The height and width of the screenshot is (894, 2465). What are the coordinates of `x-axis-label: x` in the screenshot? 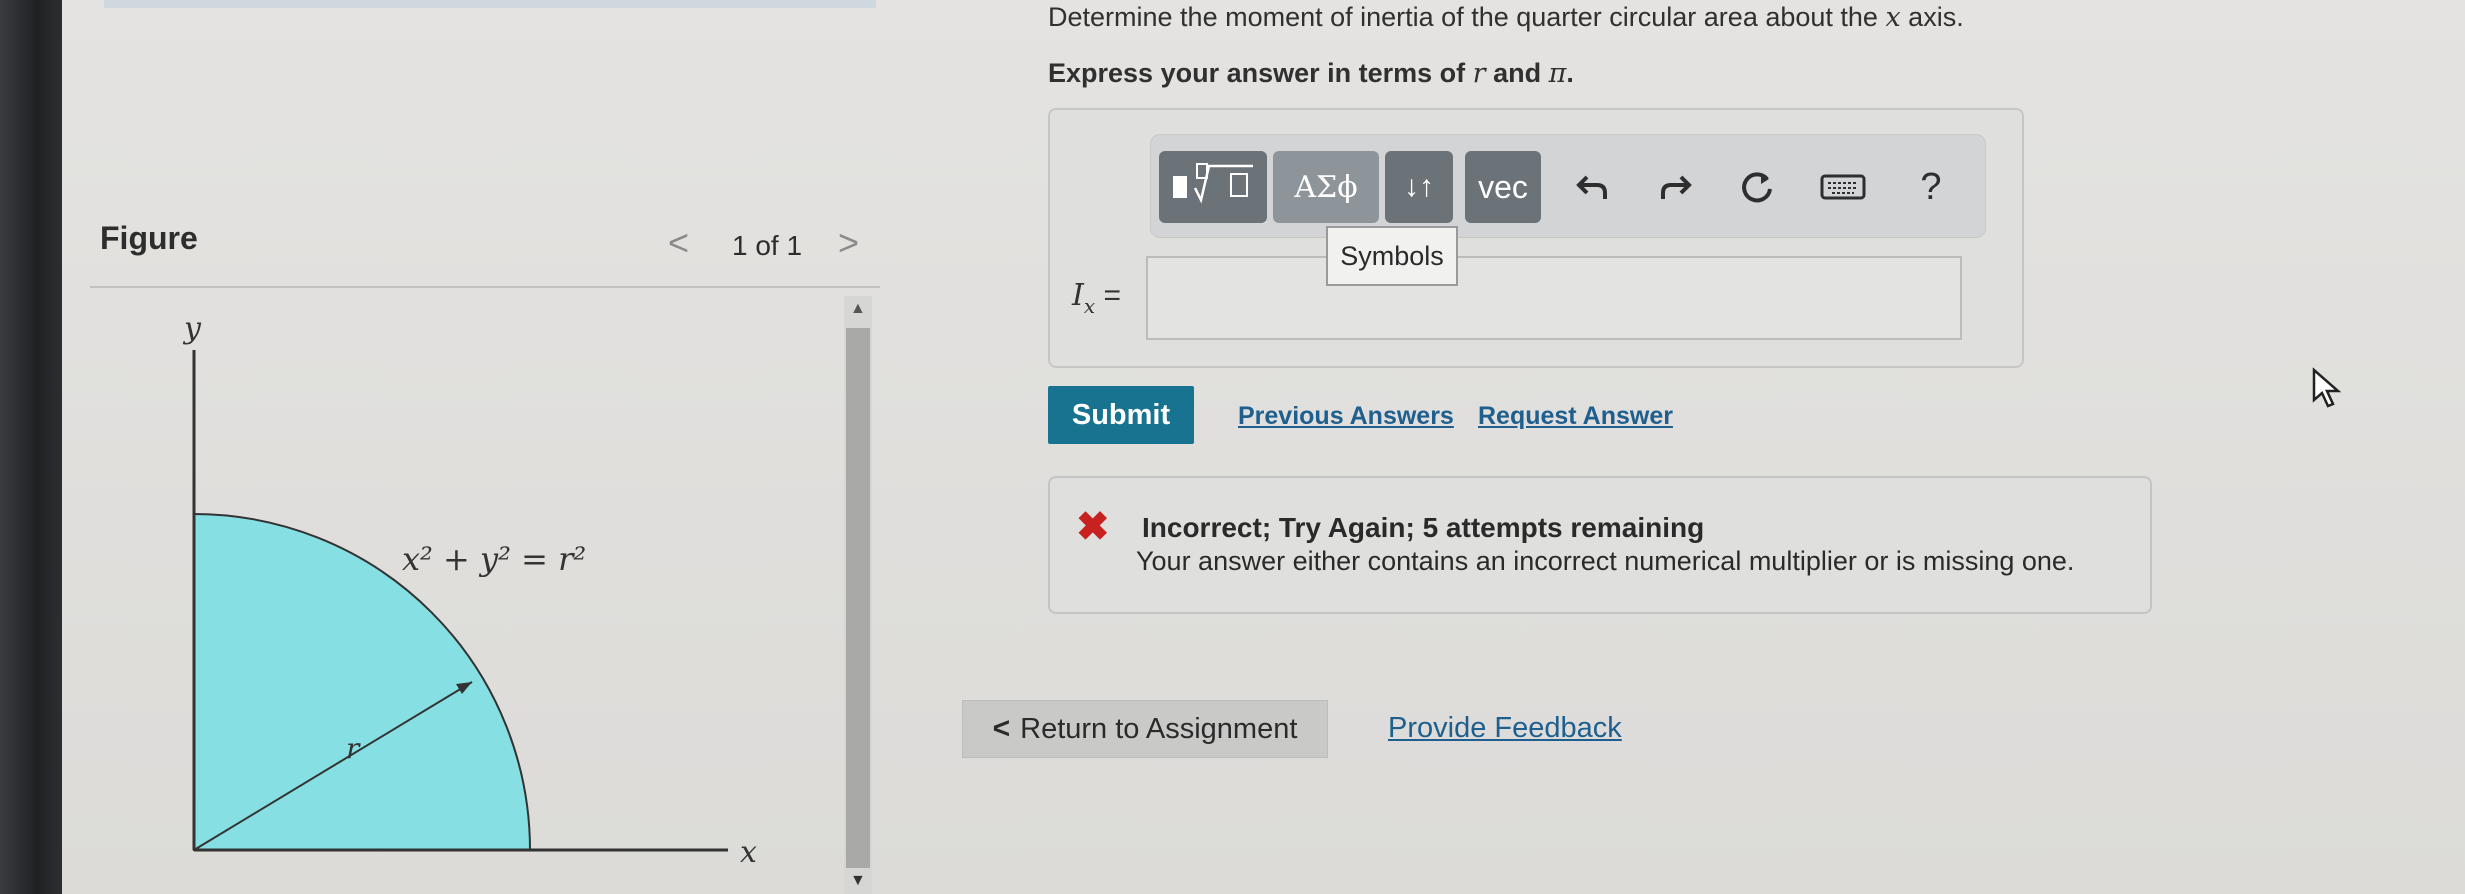 It's located at (748, 852).